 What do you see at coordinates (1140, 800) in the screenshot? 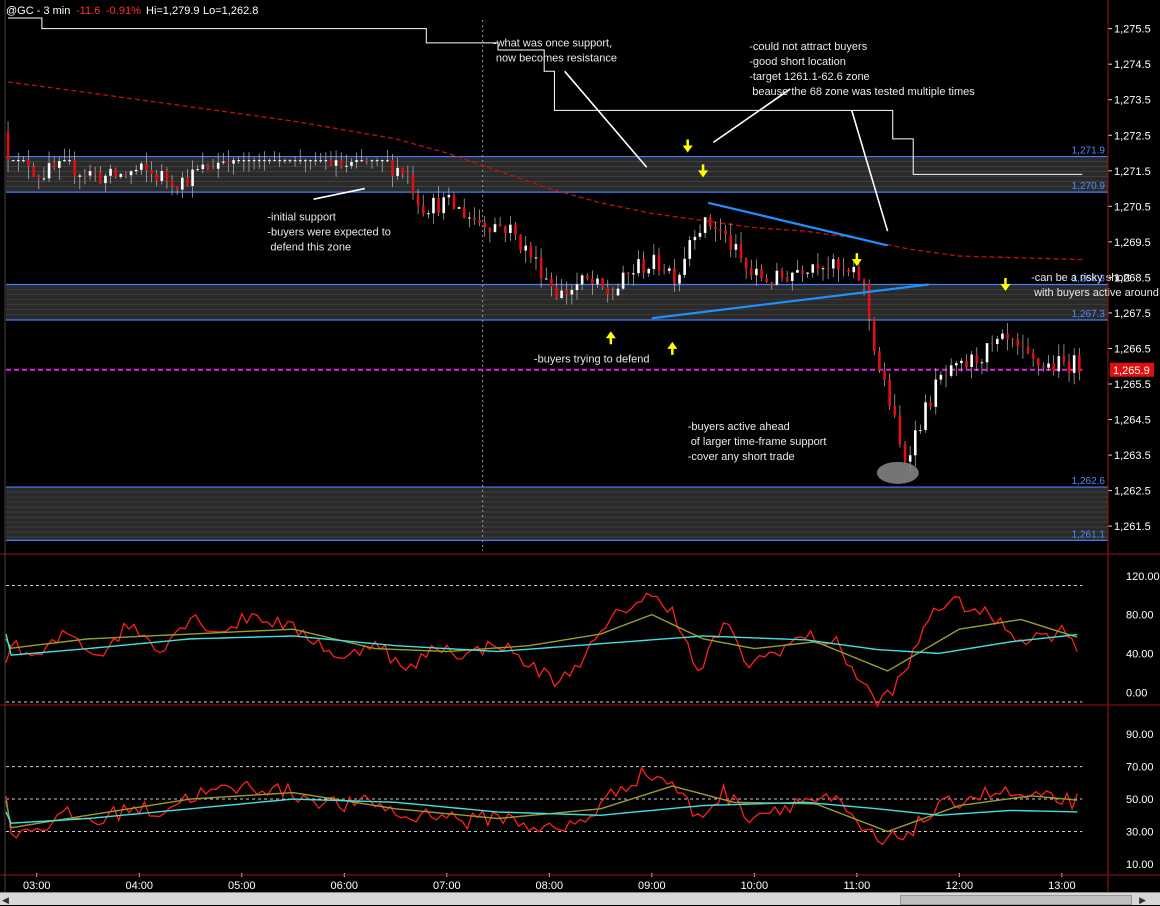
I see `osc-tick-label: 50.00` at bounding box center [1140, 800].